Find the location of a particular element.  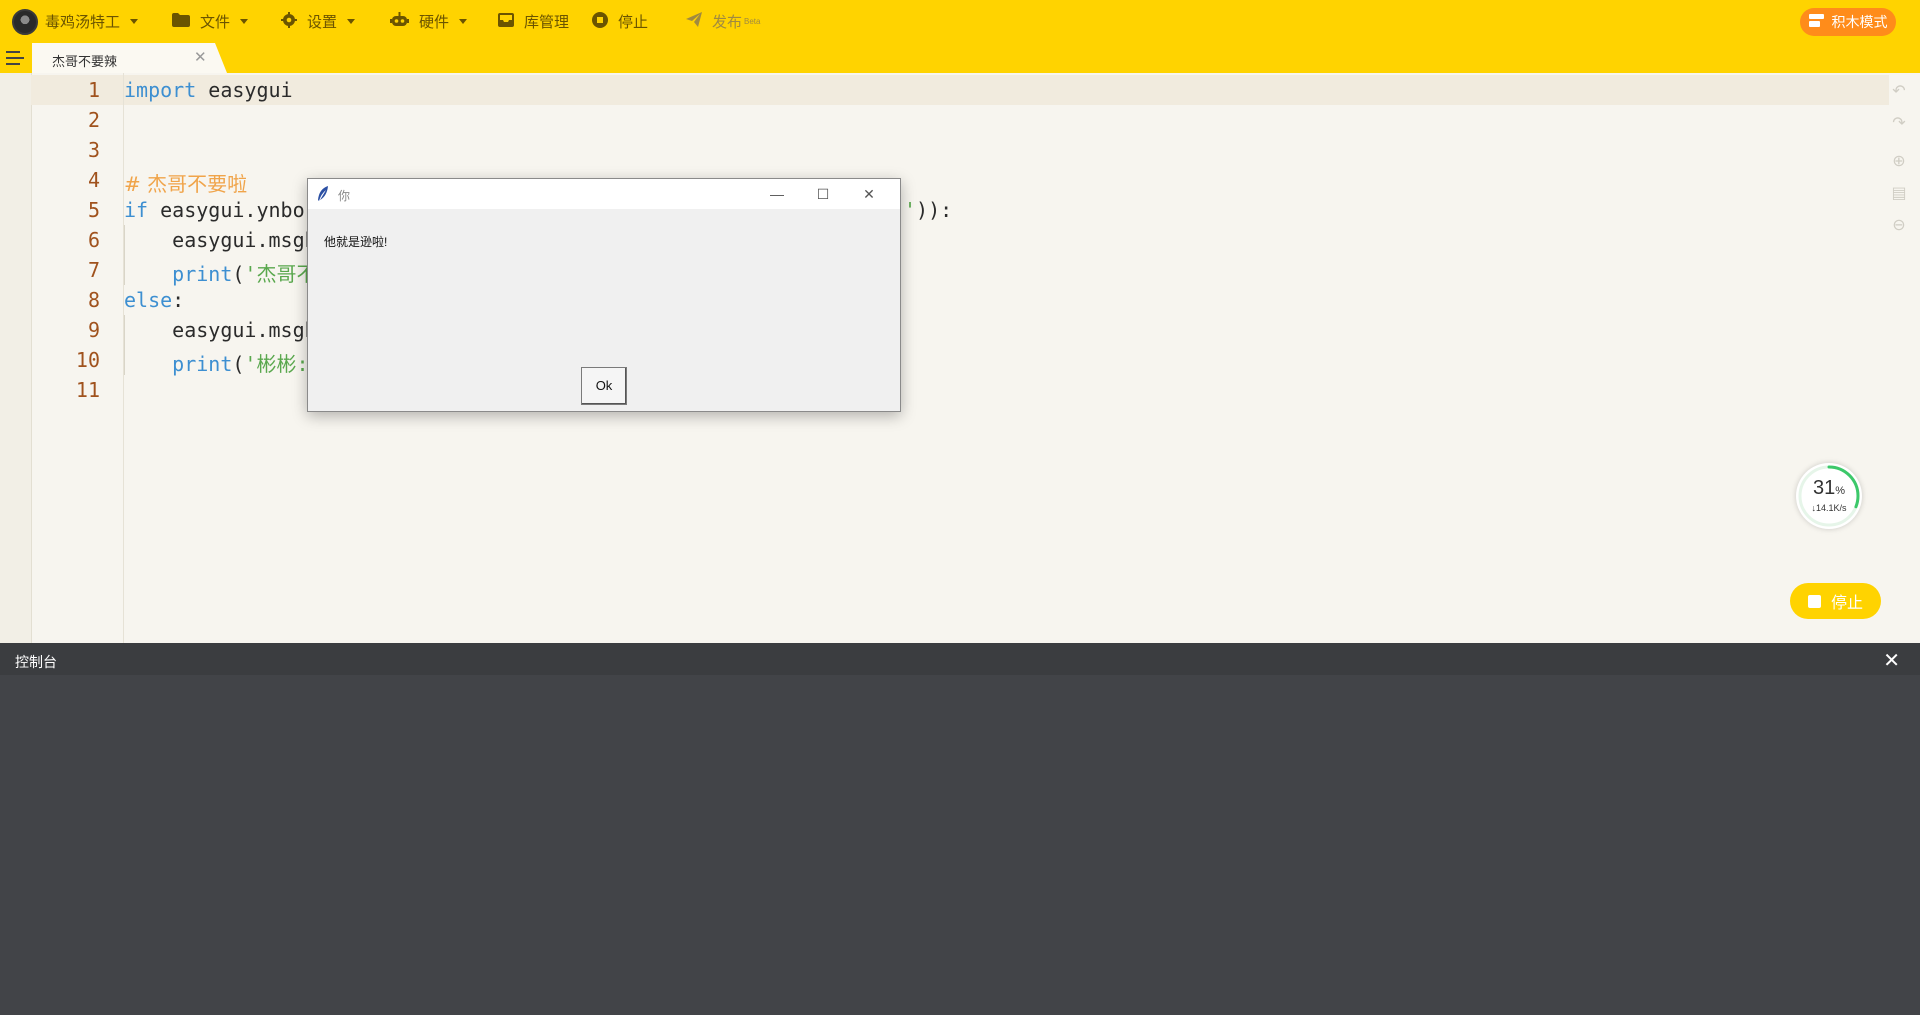

active-line-highlight is located at coordinates (960, 90).